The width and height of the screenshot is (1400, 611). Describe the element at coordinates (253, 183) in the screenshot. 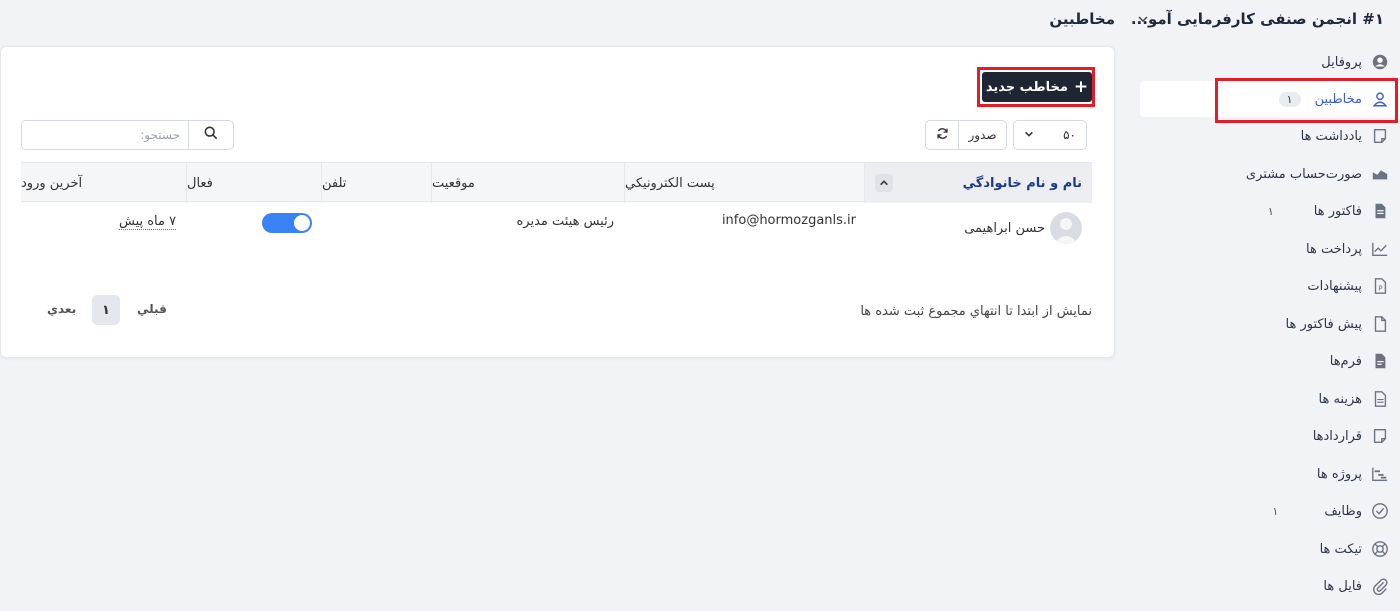

I see `column-header-active: فعال` at that location.